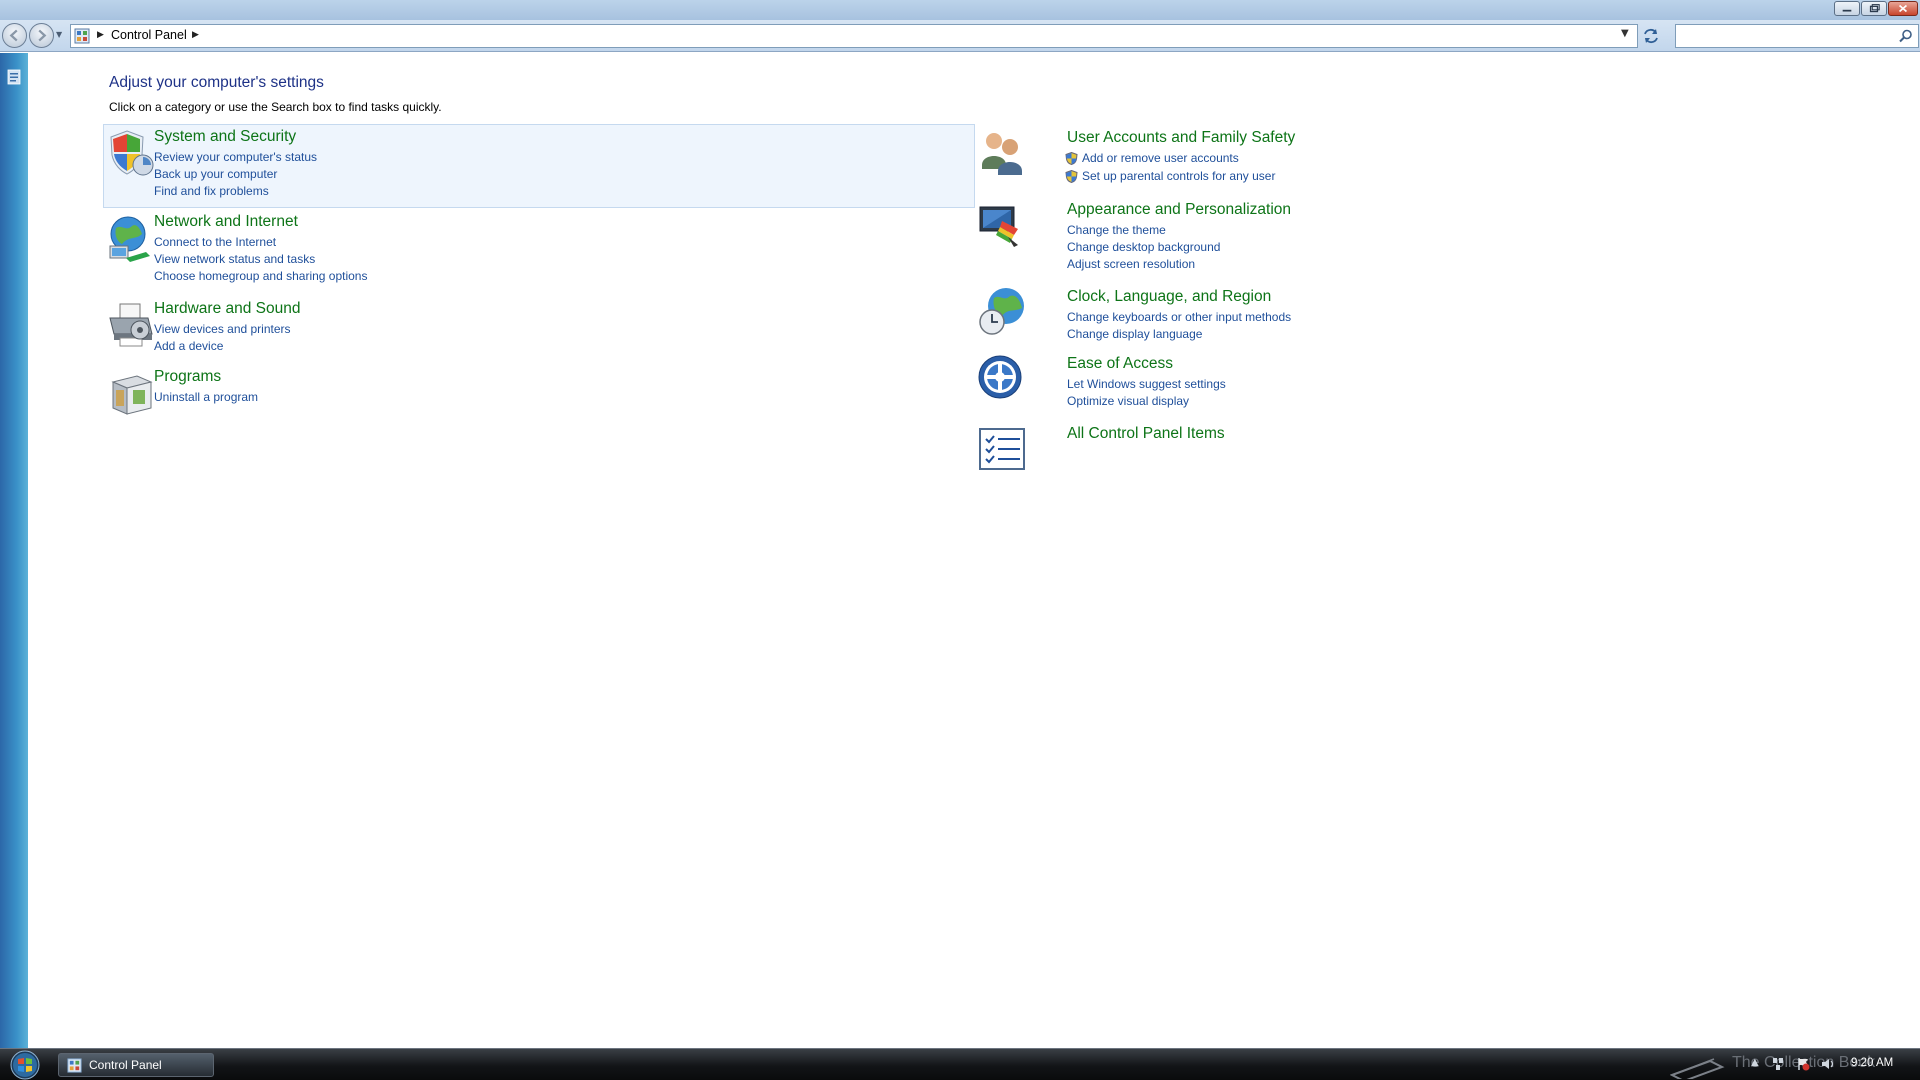 The height and width of the screenshot is (1080, 1920). Describe the element at coordinates (216, 82) in the screenshot. I see `page-title: Adjust your computer's settings` at that location.